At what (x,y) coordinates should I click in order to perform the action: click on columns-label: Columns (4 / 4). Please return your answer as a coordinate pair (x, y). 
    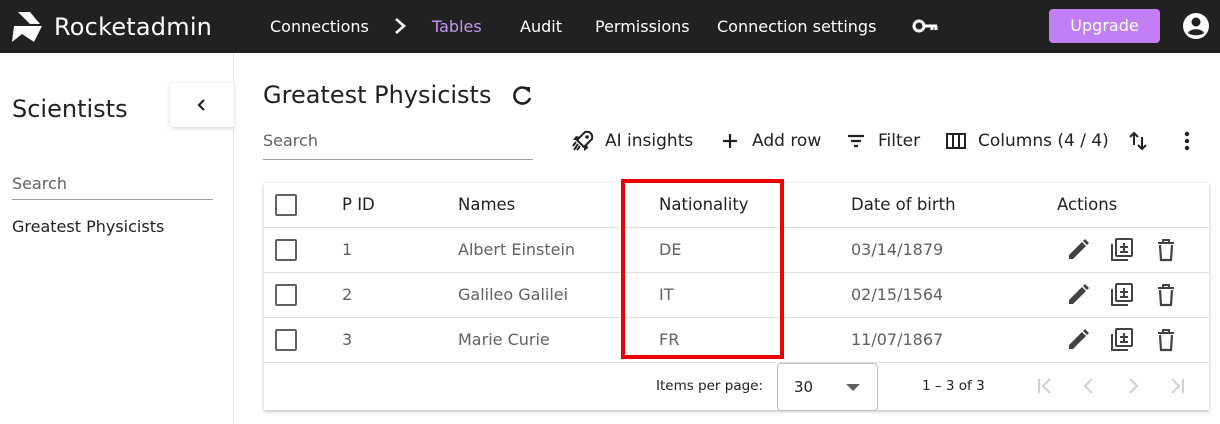
    Looking at the image, I should click on (1043, 141).